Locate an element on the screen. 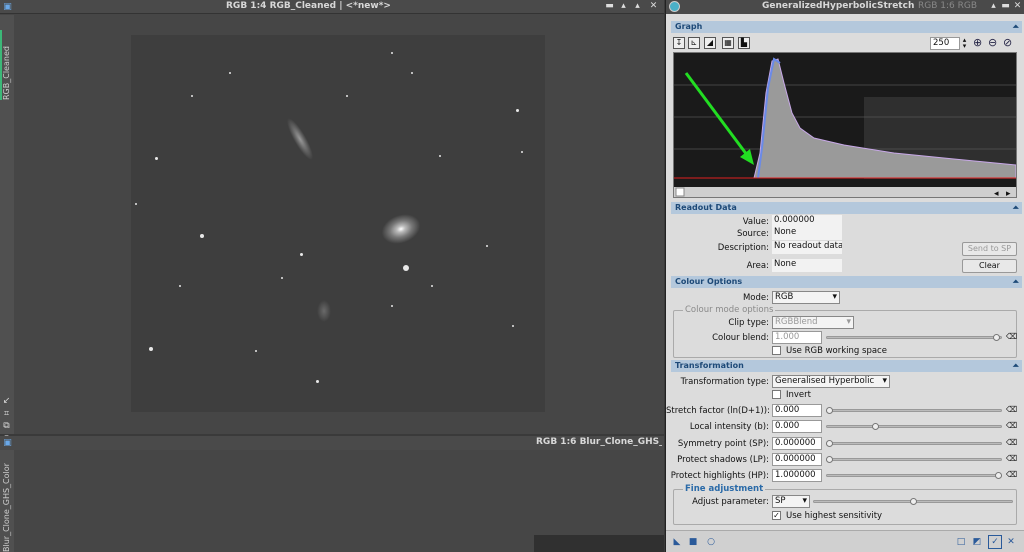  fine-adjust-knob is located at coordinates (913, 501).